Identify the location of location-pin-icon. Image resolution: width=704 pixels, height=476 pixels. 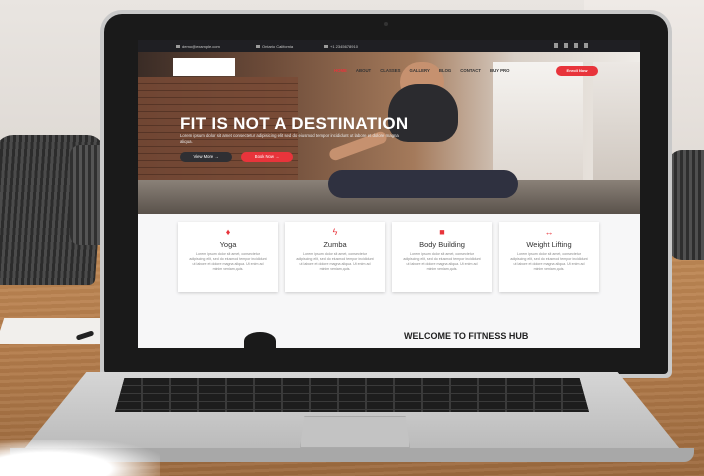
(258, 47).